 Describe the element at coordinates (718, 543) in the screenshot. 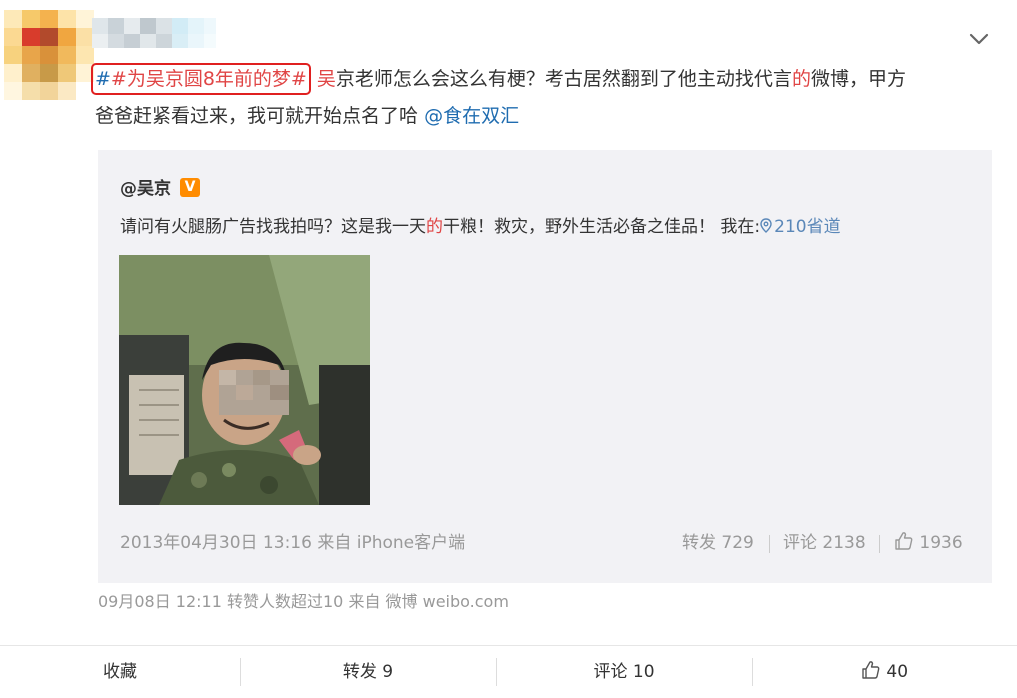

I see `original-repost-button: 转发 729` at that location.